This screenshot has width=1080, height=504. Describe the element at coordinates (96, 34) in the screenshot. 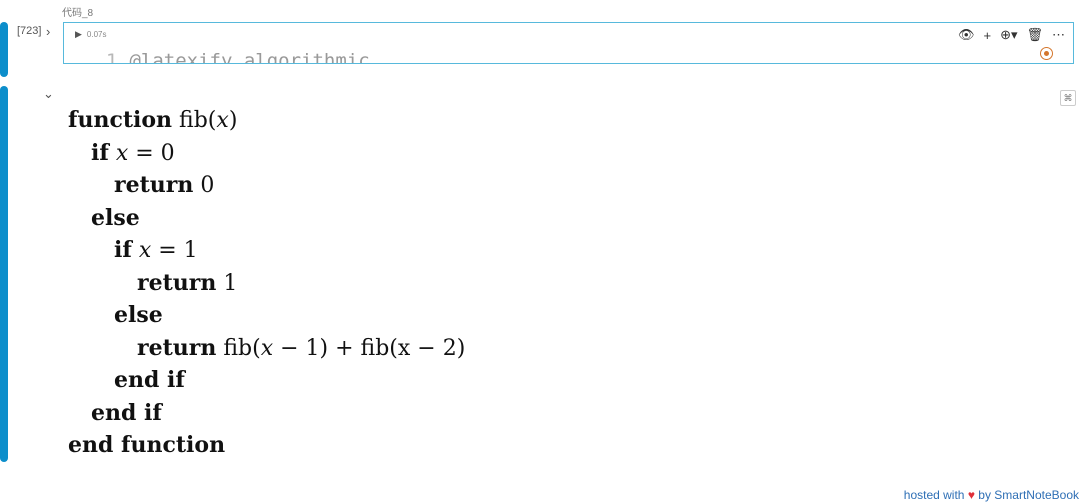

I see `run-time: 0.07s` at that location.